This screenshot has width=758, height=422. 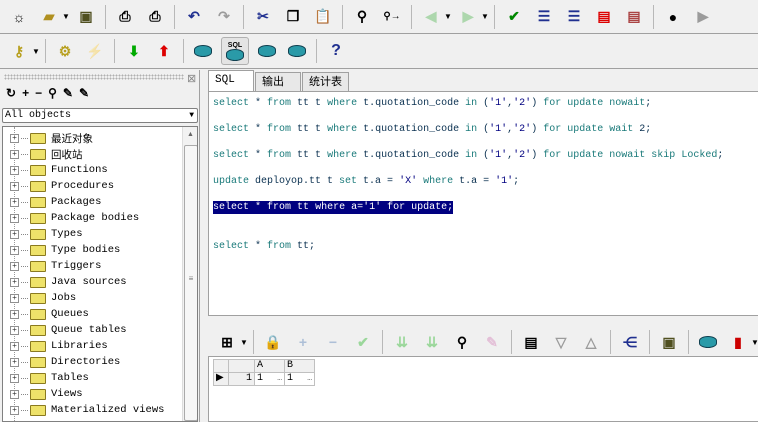 What do you see at coordinates (36, 51) in the screenshot?
I see `key-dropdown-icon: ▼` at bounding box center [36, 51].